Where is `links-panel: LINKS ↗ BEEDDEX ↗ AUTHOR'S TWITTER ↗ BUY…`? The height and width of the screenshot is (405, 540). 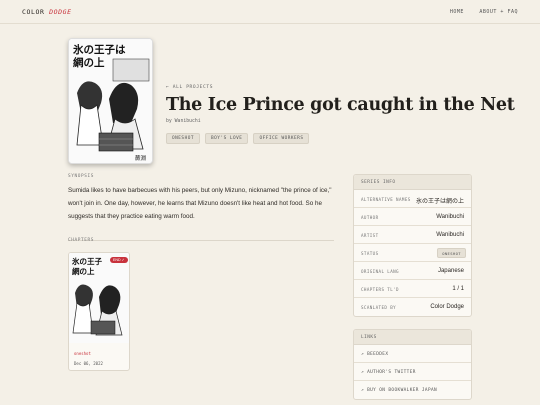
links-panel: LINKS ↗ BEEDDEX ↗ AUTHOR'S TWITTER ↗ BUY… is located at coordinates (412, 364).